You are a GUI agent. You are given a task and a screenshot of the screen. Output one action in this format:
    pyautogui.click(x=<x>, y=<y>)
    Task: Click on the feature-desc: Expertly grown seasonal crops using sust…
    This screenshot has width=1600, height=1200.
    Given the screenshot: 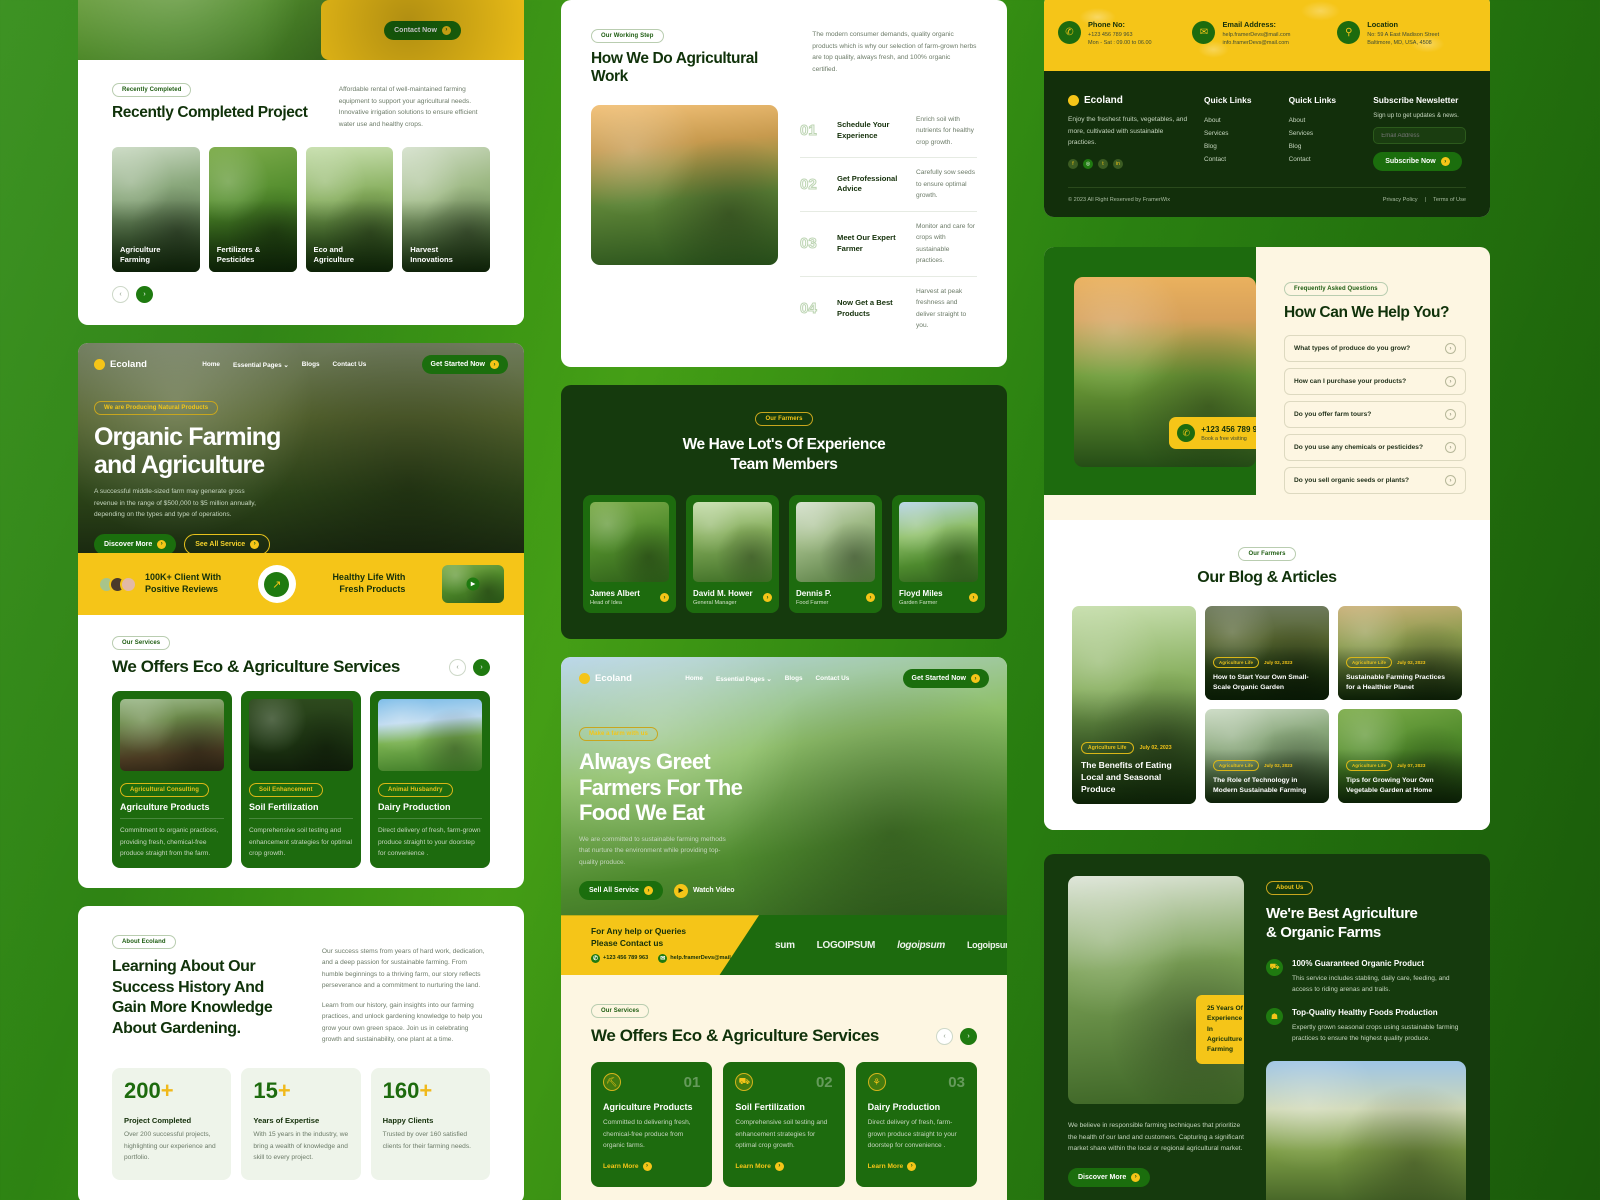 What is the action you would take?
    pyautogui.click(x=1375, y=1033)
    